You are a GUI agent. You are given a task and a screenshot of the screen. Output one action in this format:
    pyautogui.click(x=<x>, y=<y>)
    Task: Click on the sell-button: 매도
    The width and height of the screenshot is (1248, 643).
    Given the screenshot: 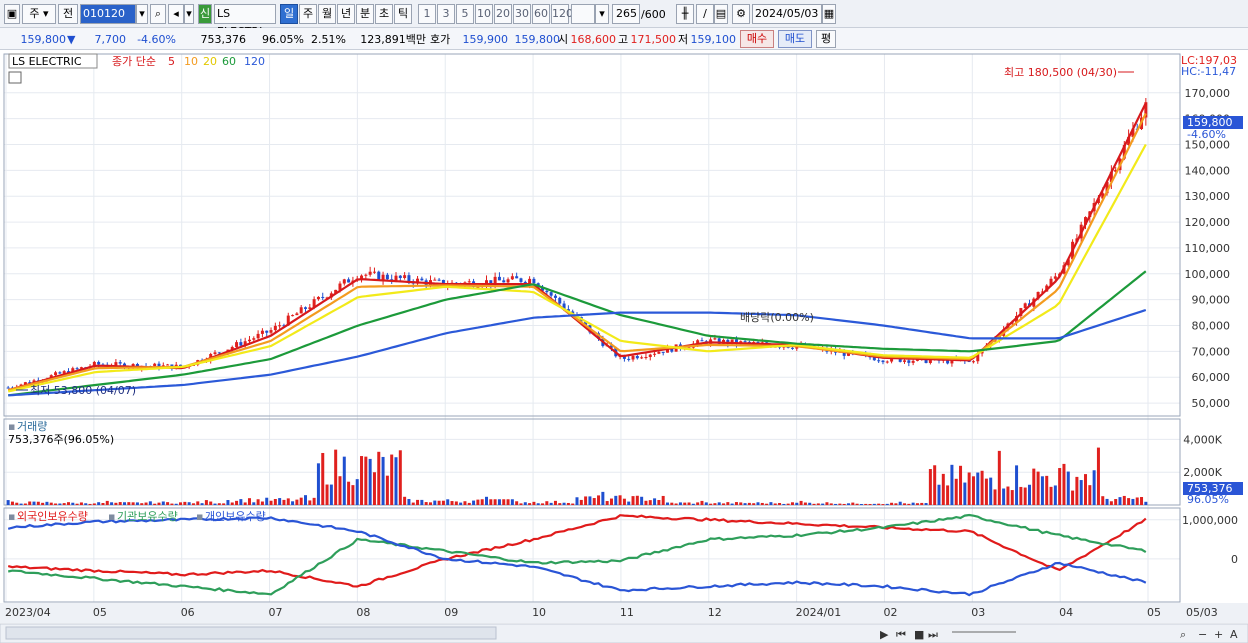 What is the action you would take?
    pyautogui.click(x=795, y=39)
    